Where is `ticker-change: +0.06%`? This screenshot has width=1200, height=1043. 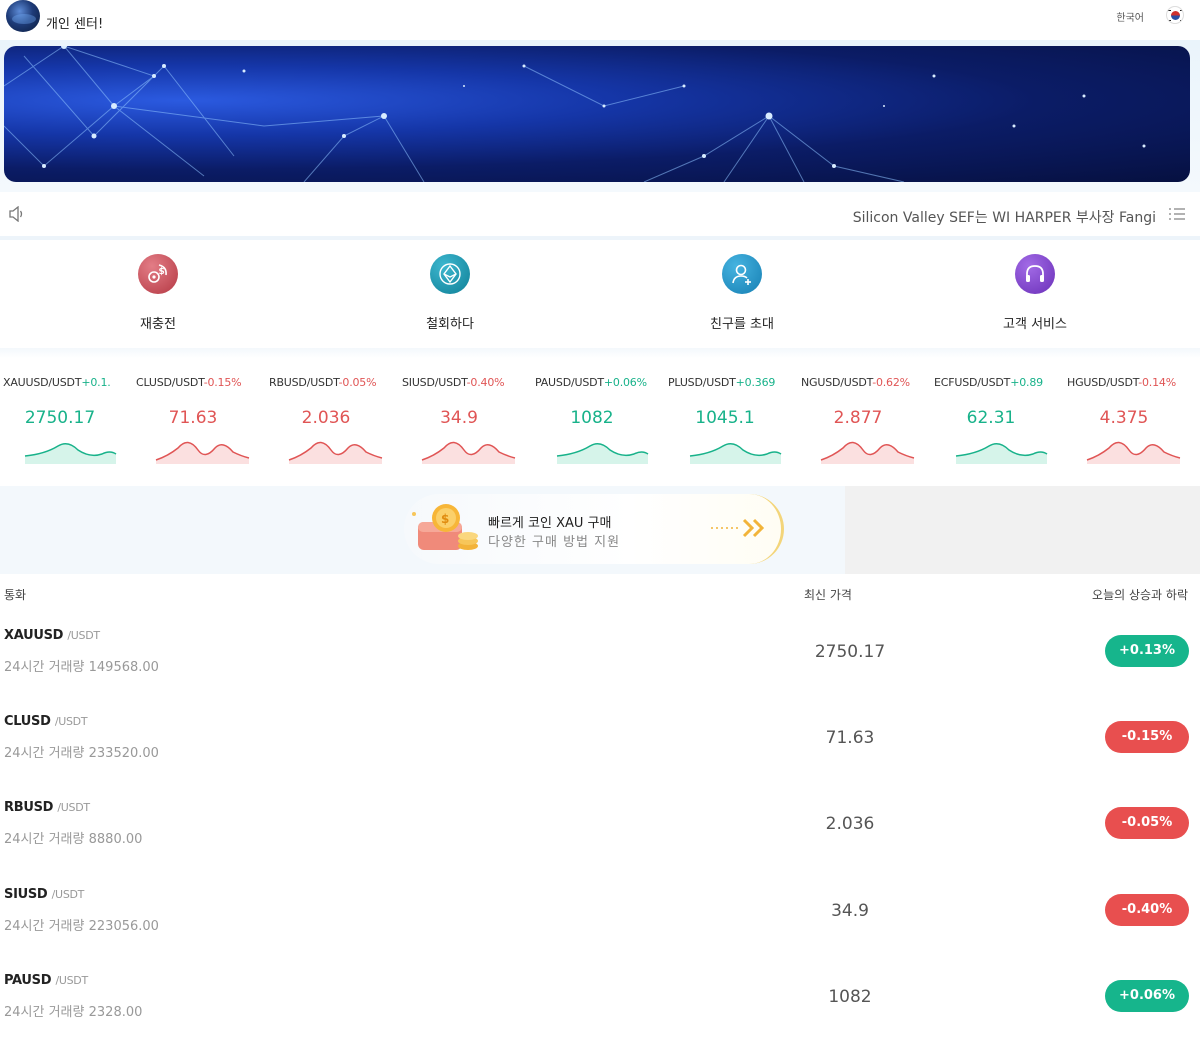 ticker-change: +0.06% is located at coordinates (625, 382).